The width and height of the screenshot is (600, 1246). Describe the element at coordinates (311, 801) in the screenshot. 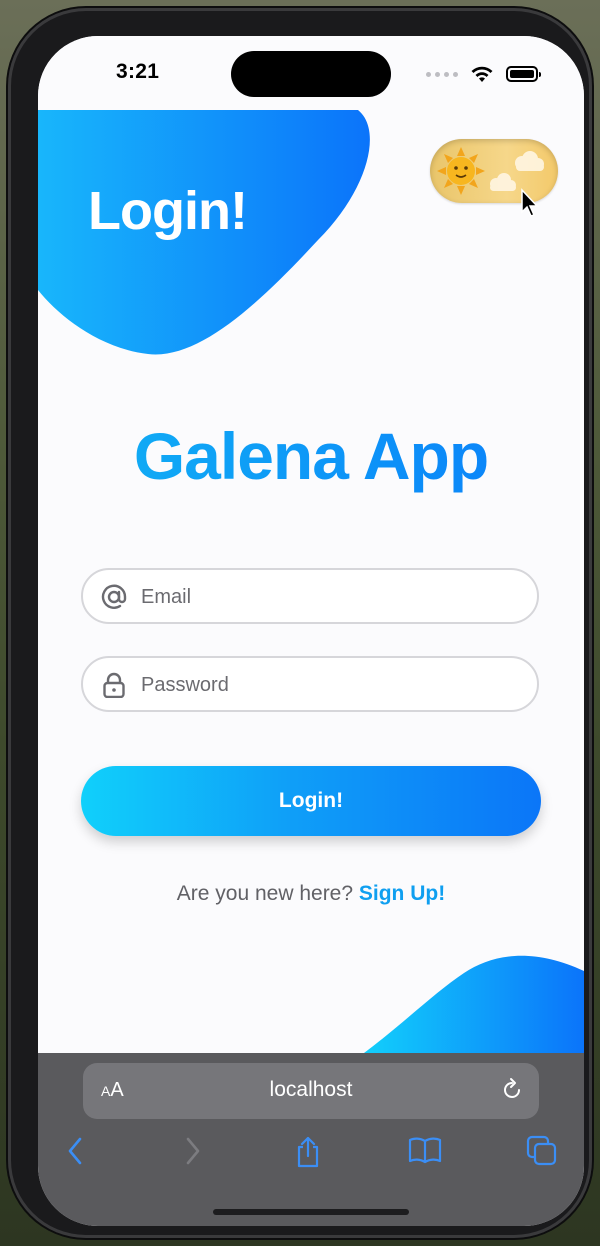

I see `login-button: Login!` at that location.